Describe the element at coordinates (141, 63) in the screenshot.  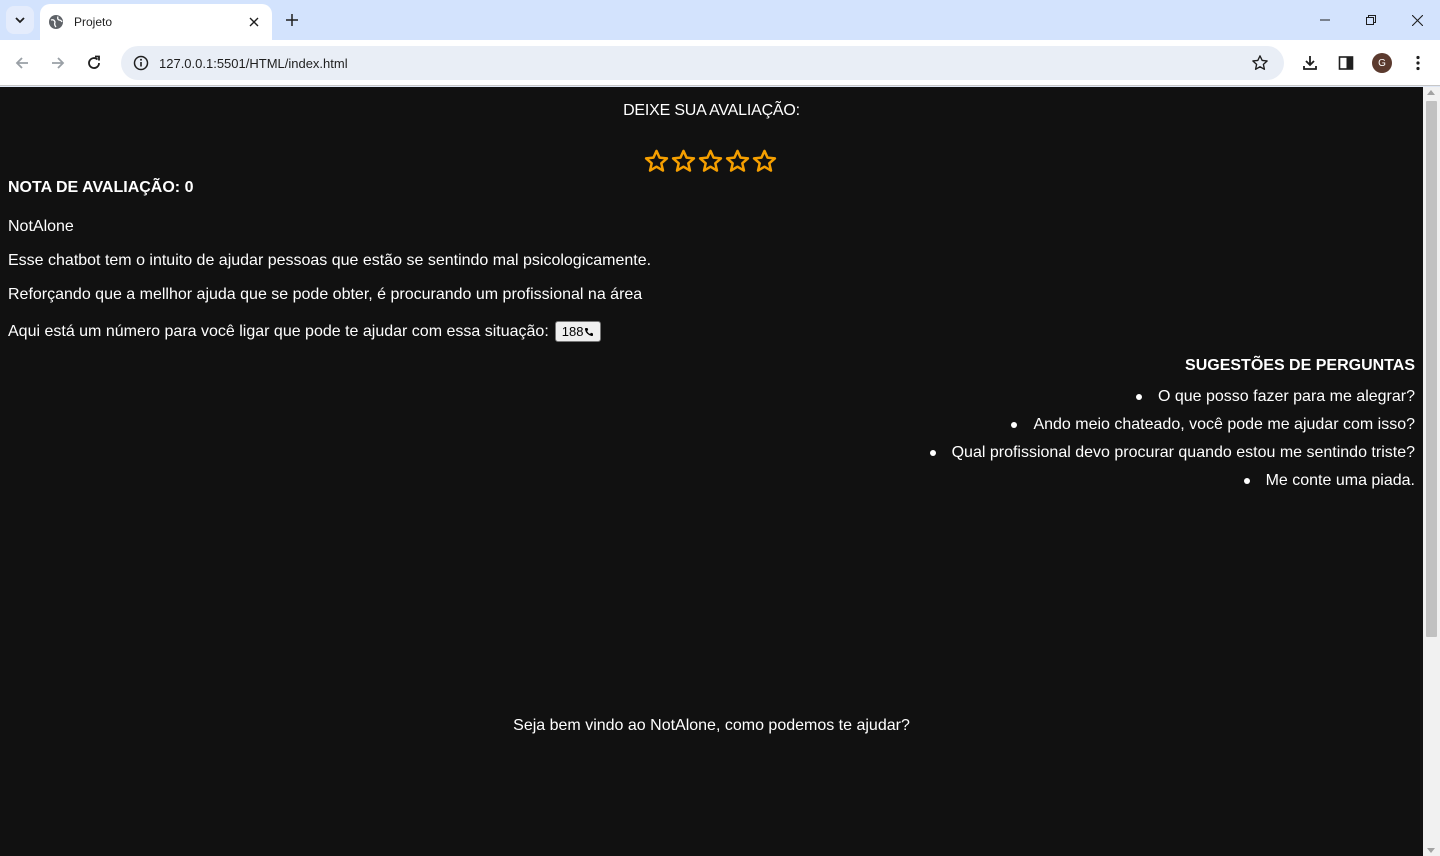
I see `info-icon` at that location.